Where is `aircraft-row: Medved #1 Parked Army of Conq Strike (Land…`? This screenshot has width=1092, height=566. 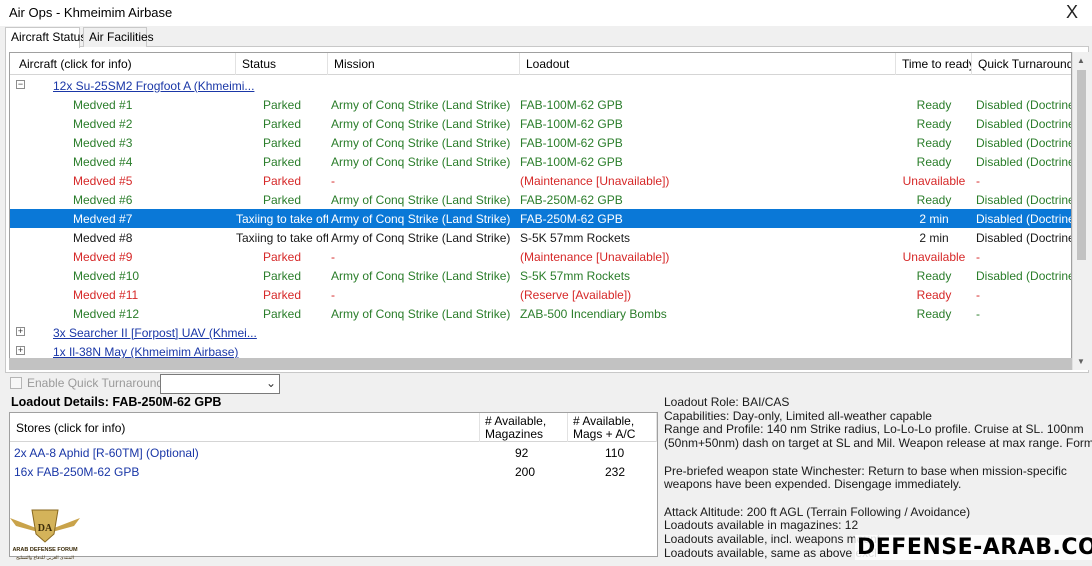
aircraft-row: Medved #1 Parked Army of Conq Strike (Land… is located at coordinates (541, 104).